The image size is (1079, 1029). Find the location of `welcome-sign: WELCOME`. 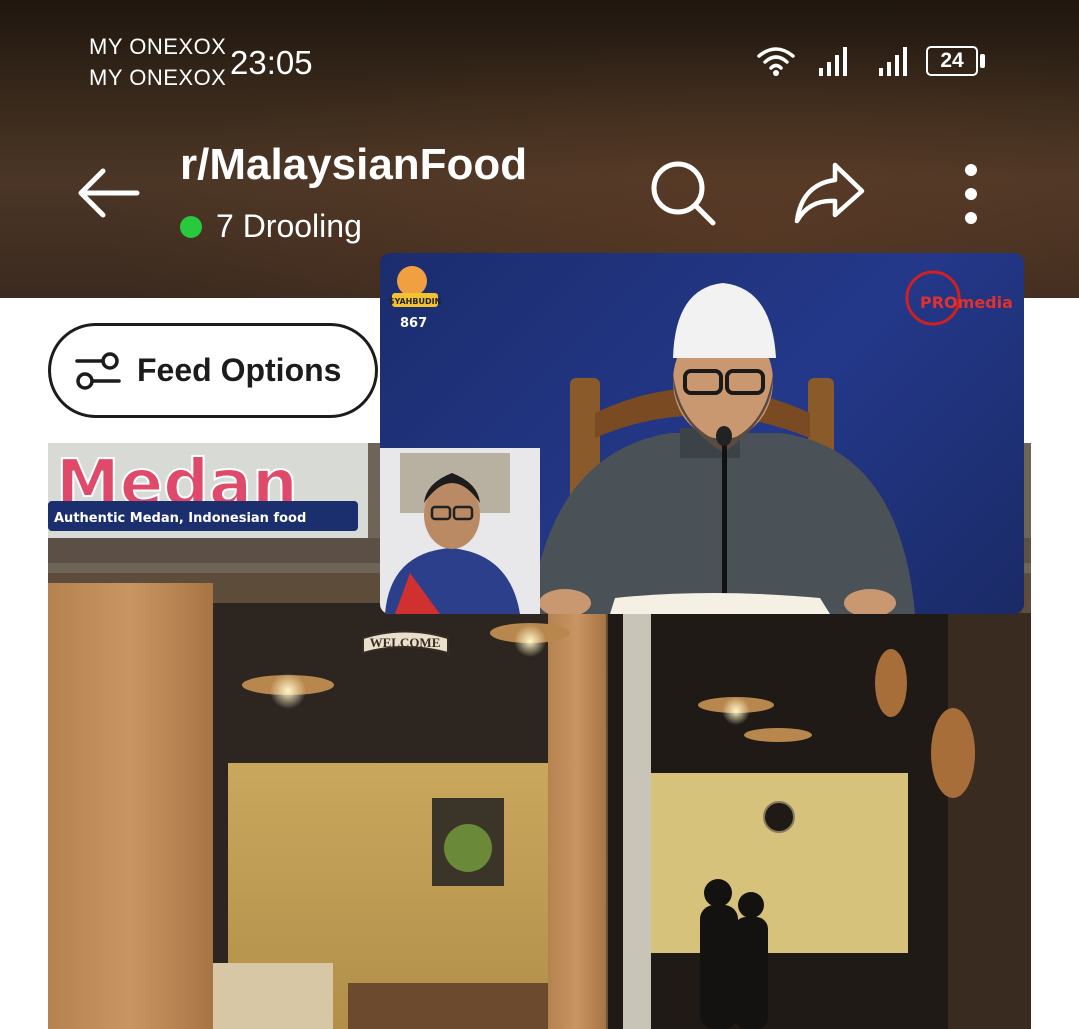

welcome-sign: WELCOME is located at coordinates (405, 642).